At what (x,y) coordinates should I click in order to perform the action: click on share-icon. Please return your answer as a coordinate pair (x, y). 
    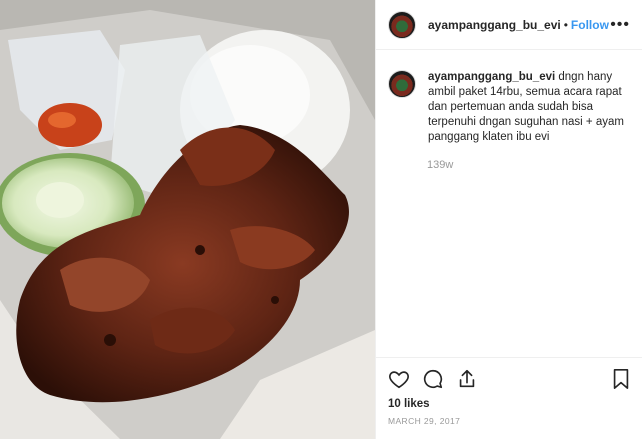
    Looking at the image, I should click on (467, 379).